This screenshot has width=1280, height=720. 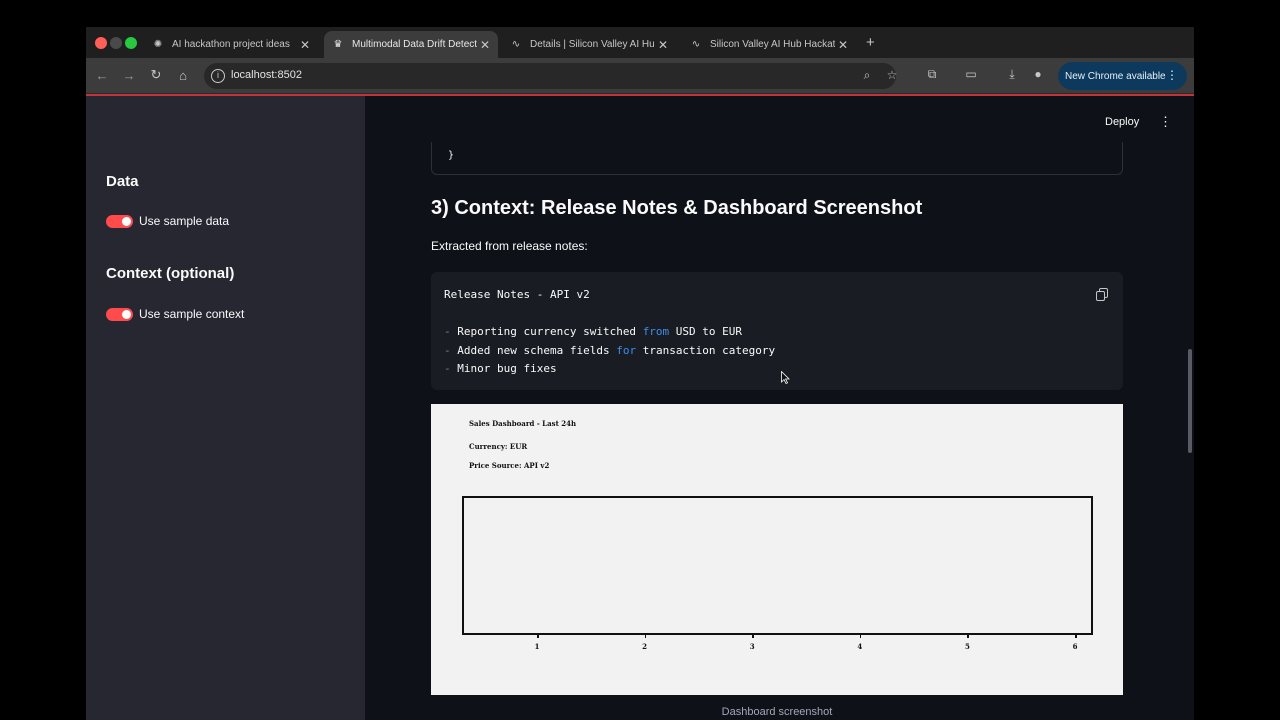 I want to click on forward-button: →, so click(x=129, y=75).